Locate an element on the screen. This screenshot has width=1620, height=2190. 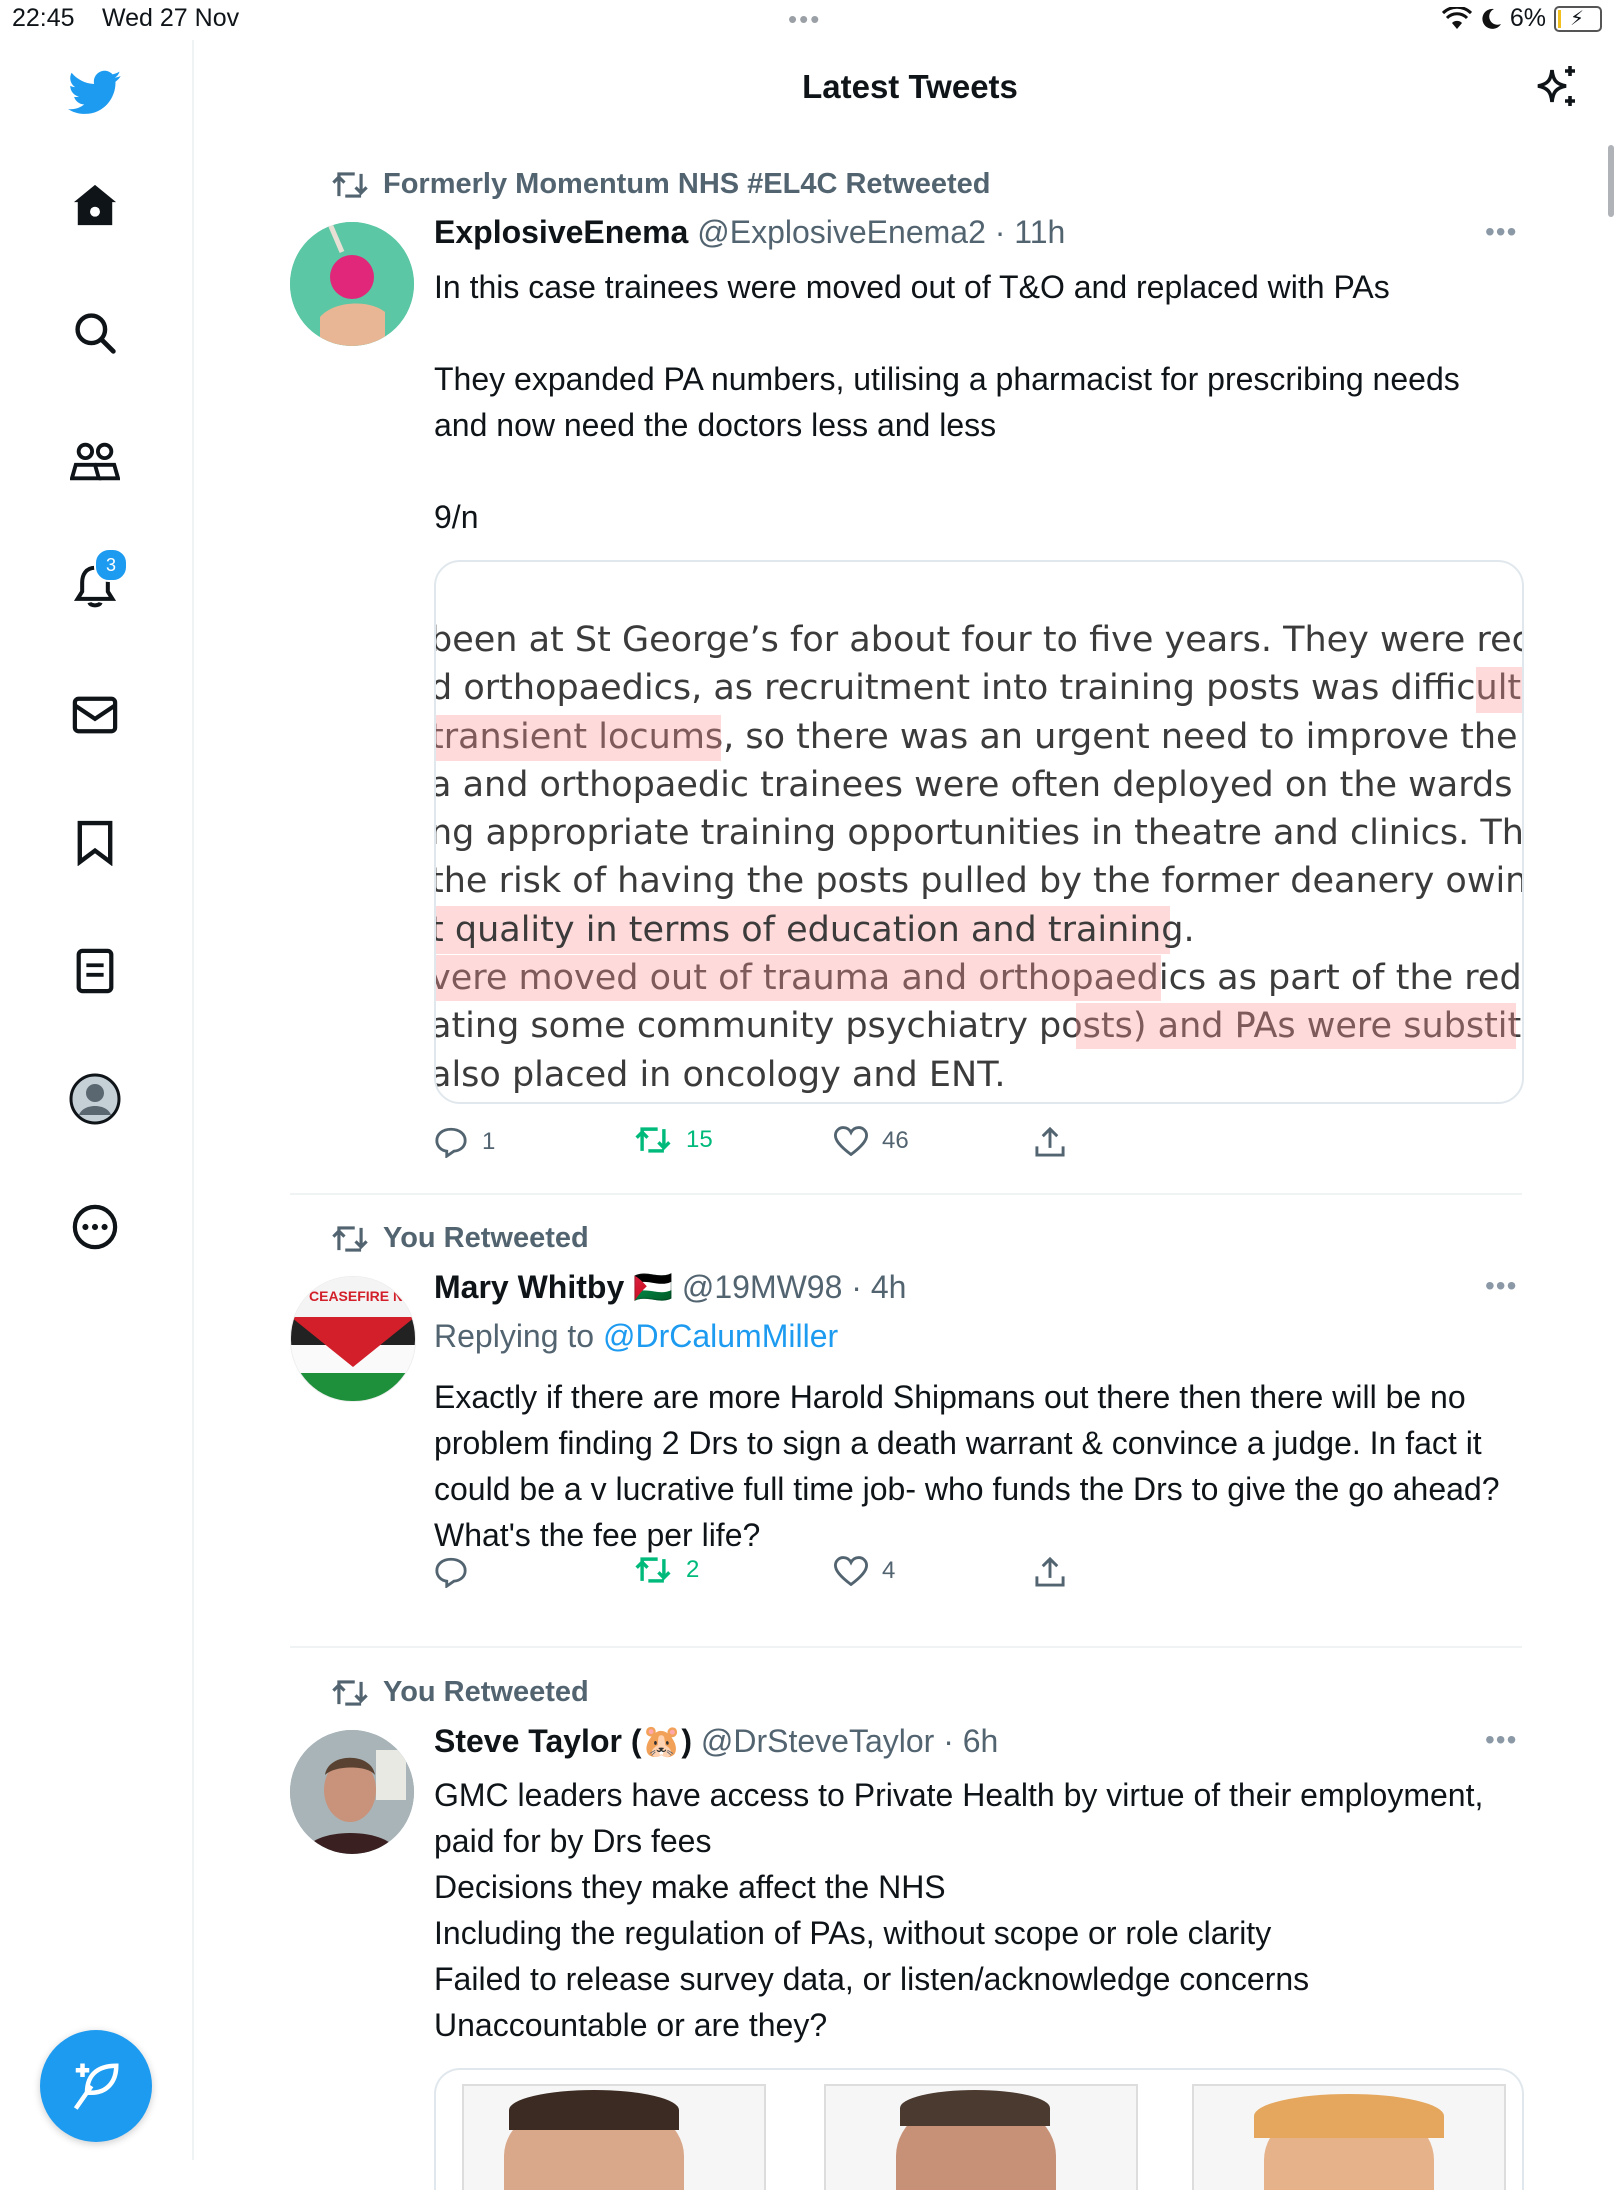
tweet-author: Steve Taylor (🐹) @DrSteveTaylor · 6h is located at coordinates (716, 1741).